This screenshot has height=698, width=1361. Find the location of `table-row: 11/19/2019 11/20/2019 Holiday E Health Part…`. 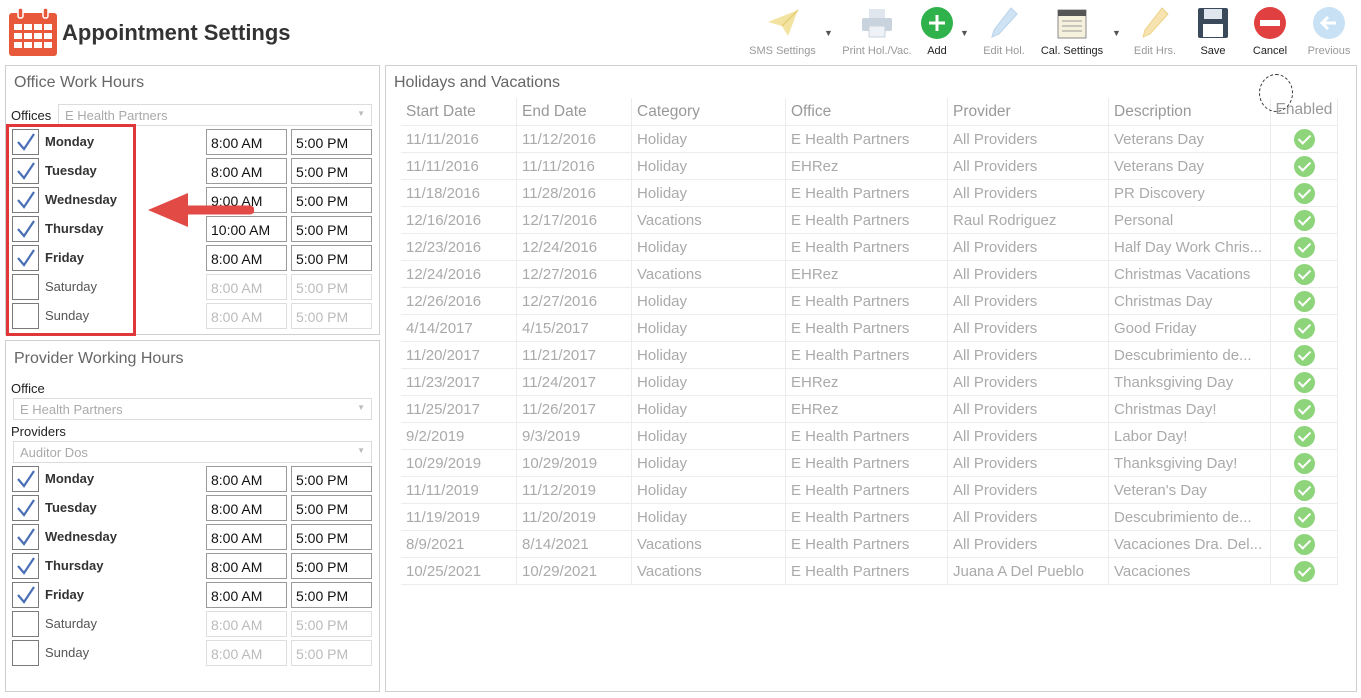

table-row: 11/19/2019 11/20/2019 Holiday E Health Part… is located at coordinates (869, 517).